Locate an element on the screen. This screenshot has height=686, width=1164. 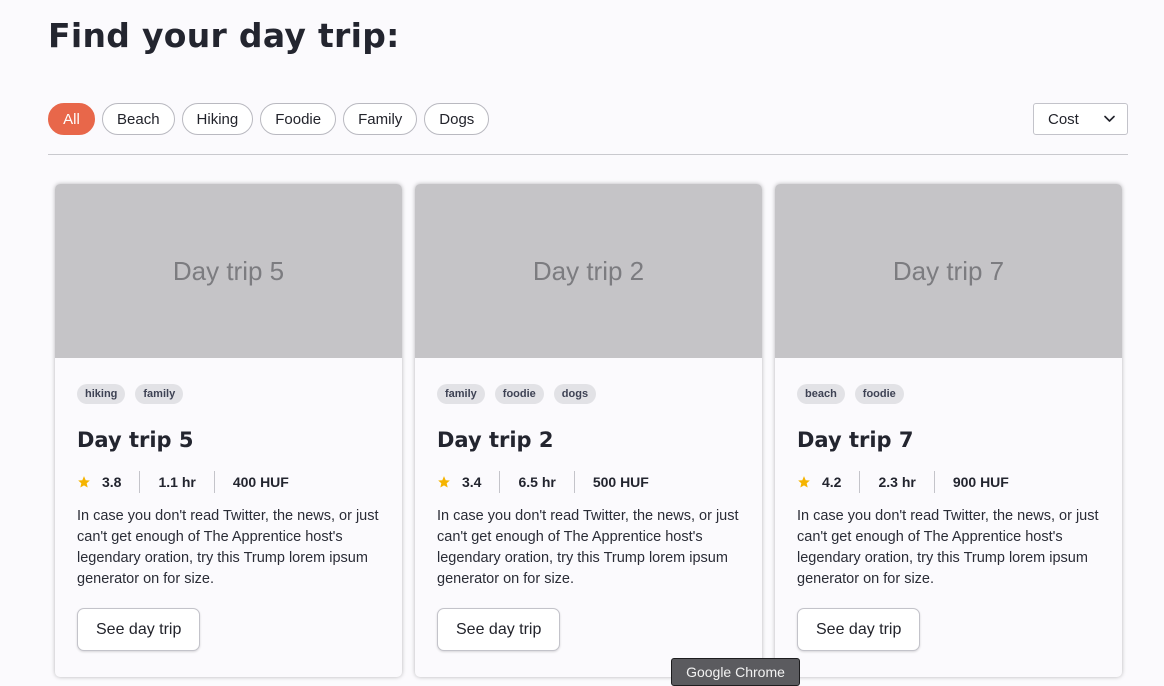
filter-chip-beach: Beach is located at coordinates (138, 119).